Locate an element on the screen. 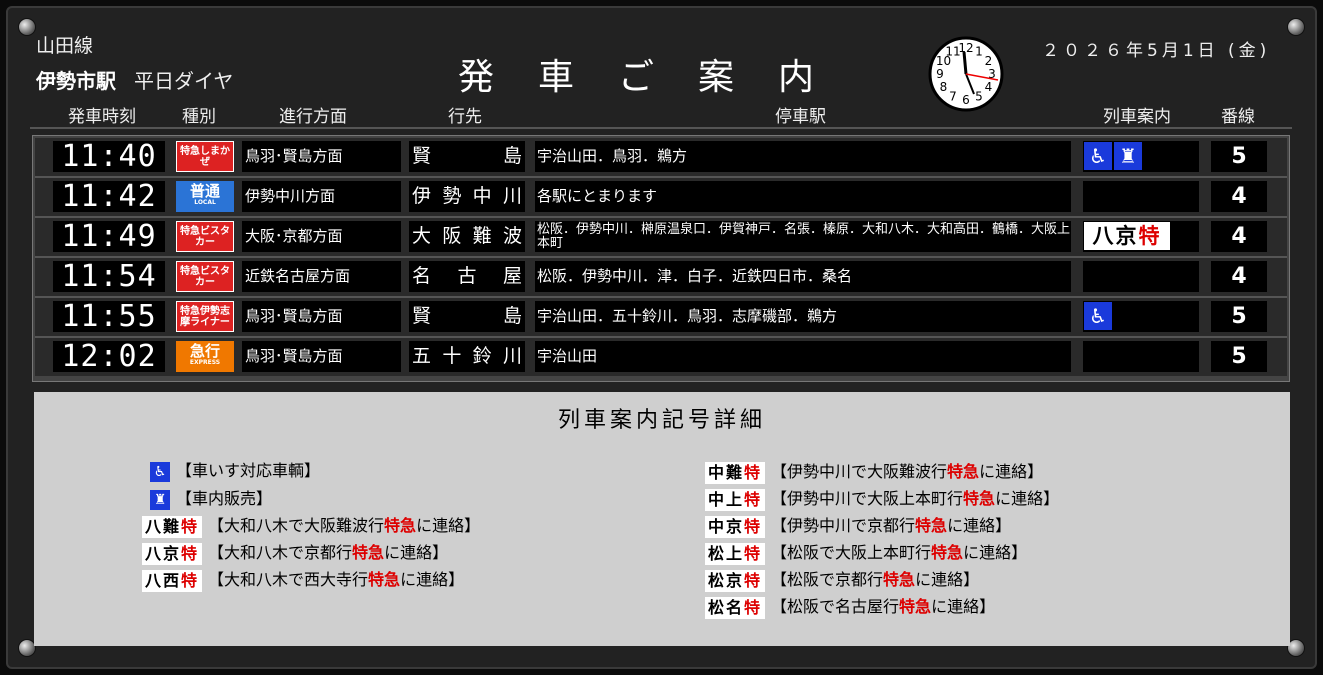 The image size is (1323, 675). train-type-label: 急行 is located at coordinates (204, 350).